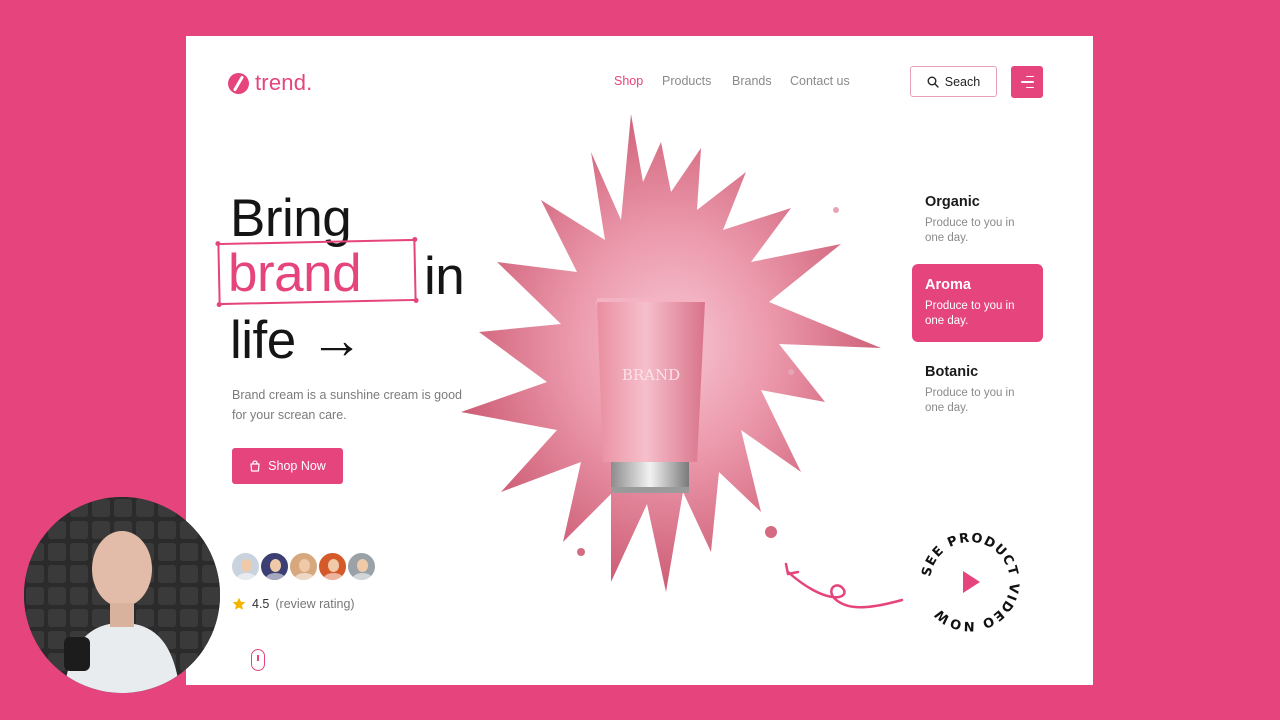 Image resolution: width=1280 pixels, height=720 pixels. I want to click on headline-line-3: life →, so click(296, 340).